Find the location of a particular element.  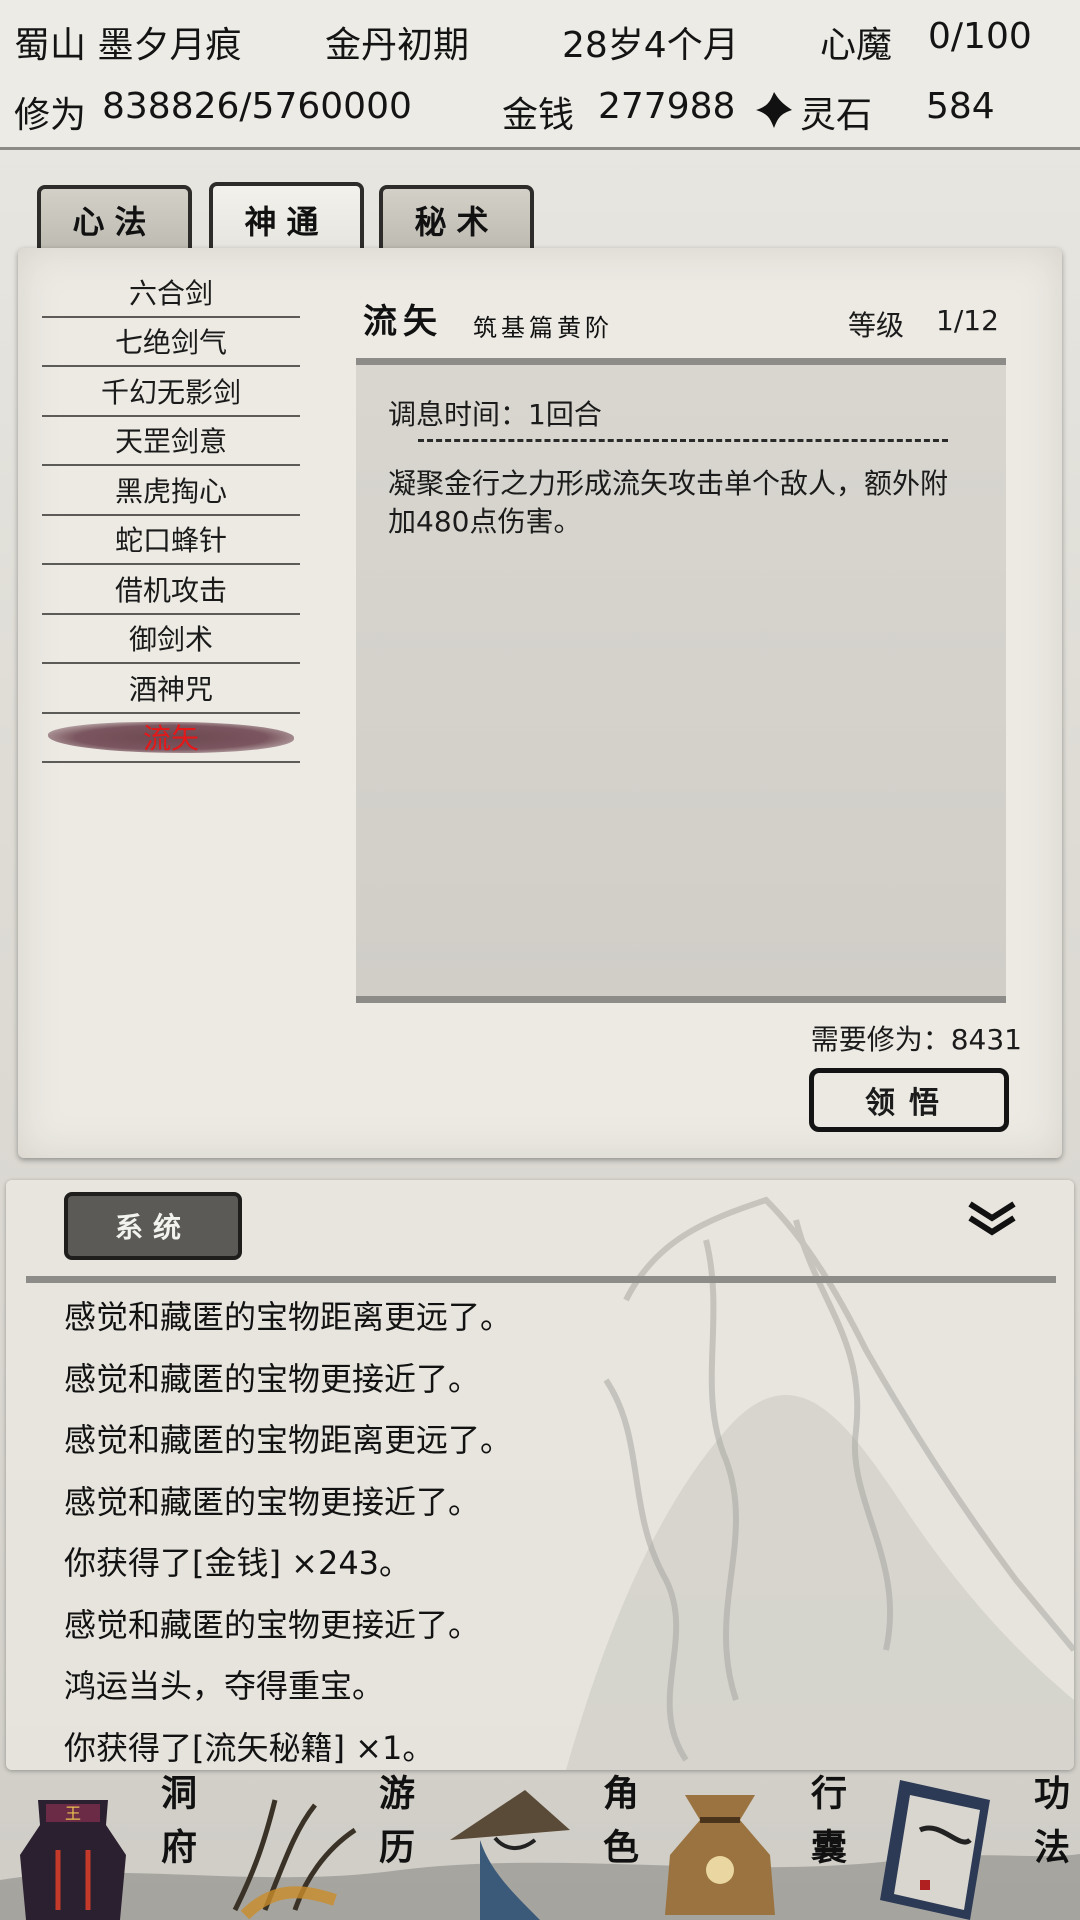

skill-label: 黑虎掏心 is located at coordinates (170, 491).